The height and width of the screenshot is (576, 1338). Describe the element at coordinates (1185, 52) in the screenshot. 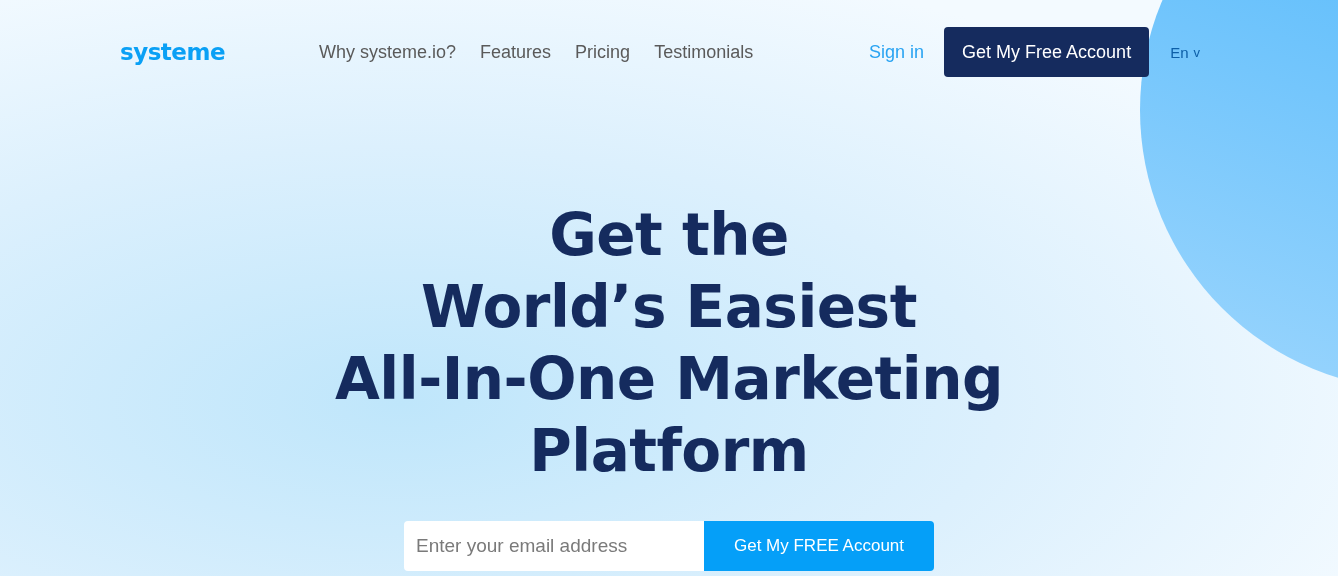

I see `language-selector: En v` at that location.